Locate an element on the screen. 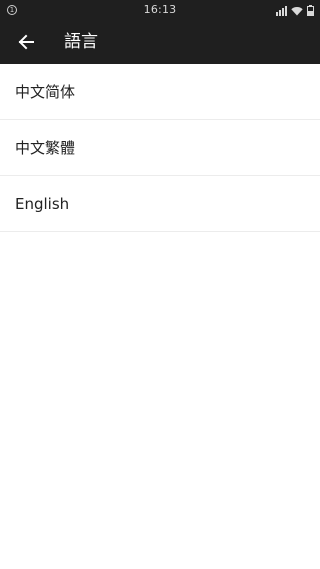 The image size is (320, 569). toolbar: 語言 is located at coordinates (160, 42).